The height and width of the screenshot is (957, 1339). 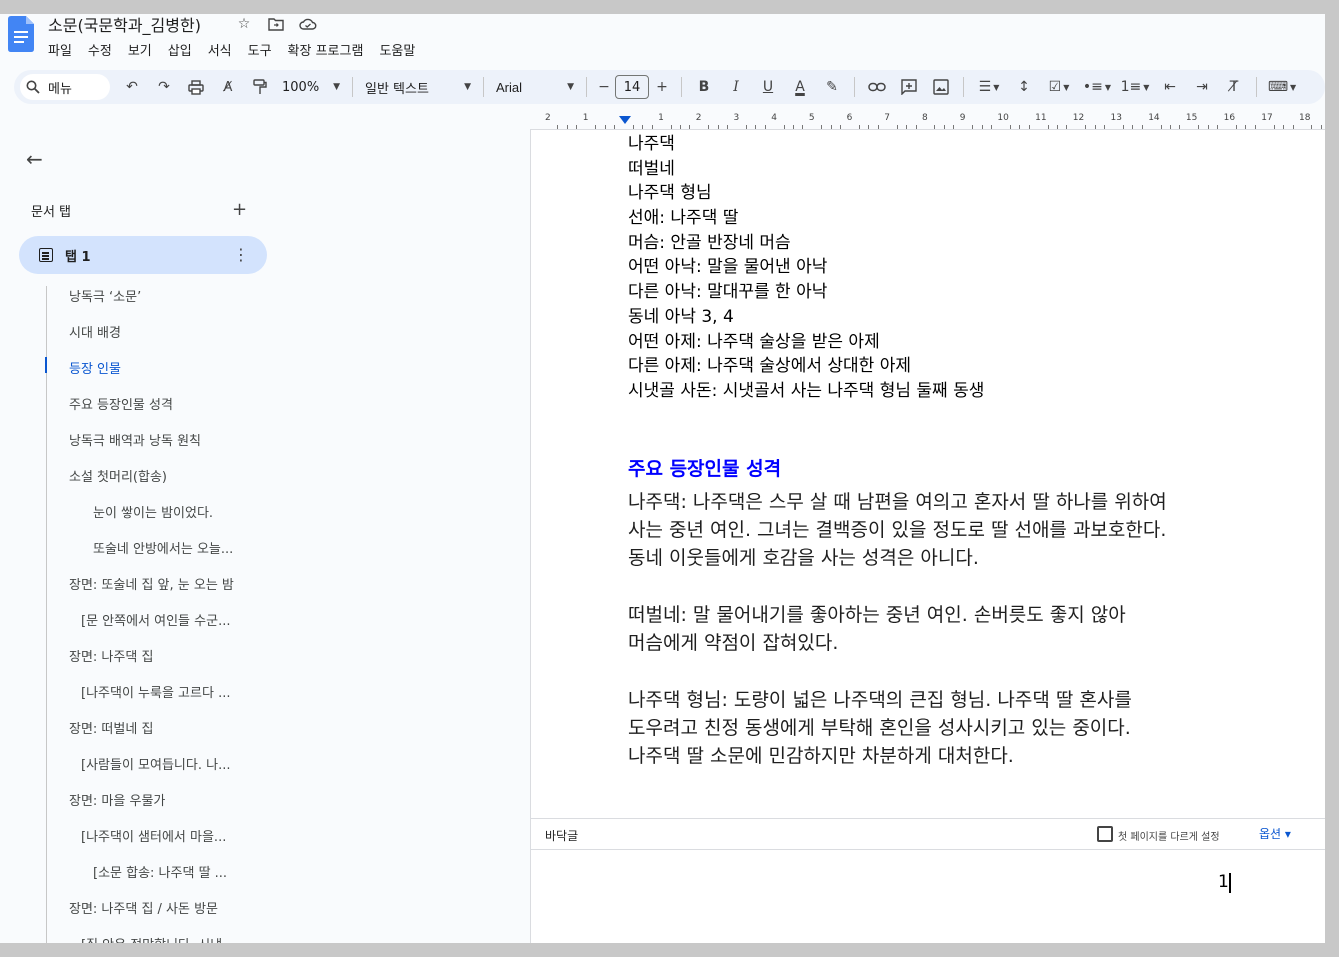 What do you see at coordinates (272, 655) in the screenshot?
I see `outline-item: 장면: 나주댁 집` at bounding box center [272, 655].